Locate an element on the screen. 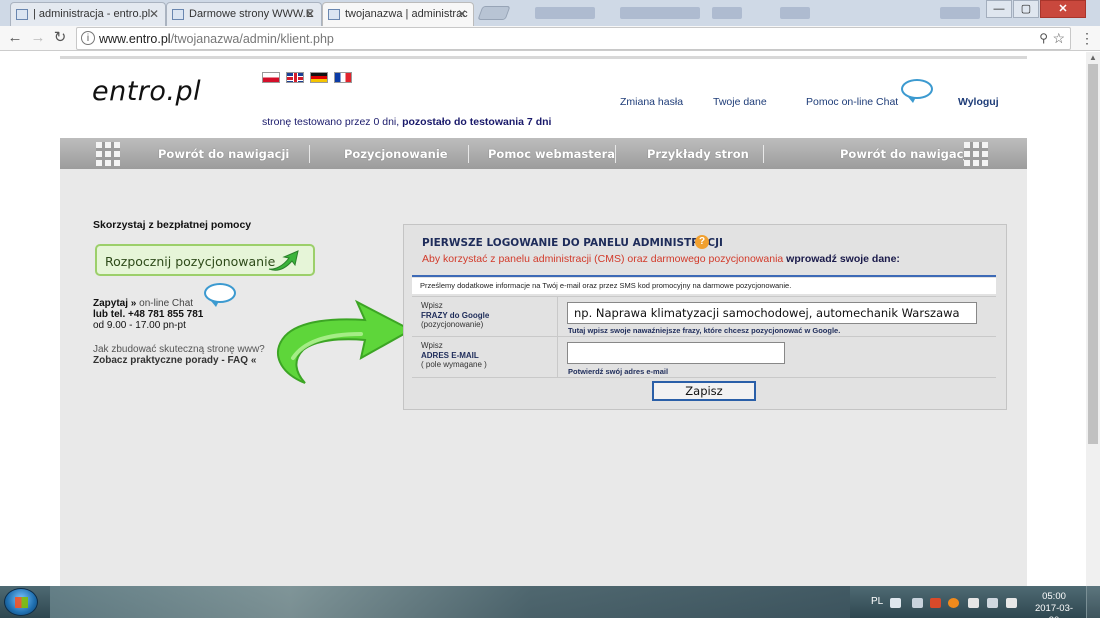 Image resolution: width=1100 pixels, height=618 pixels. minimize-button: — is located at coordinates (999, 9).